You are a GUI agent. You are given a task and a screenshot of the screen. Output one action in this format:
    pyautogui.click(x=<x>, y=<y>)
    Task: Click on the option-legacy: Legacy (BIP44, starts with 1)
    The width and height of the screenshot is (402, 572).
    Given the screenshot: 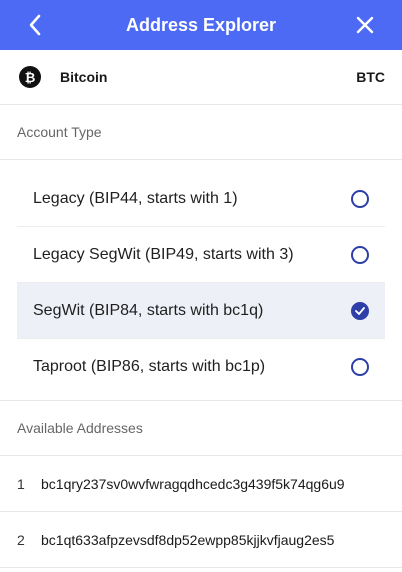 What is the action you would take?
    pyautogui.click(x=201, y=199)
    